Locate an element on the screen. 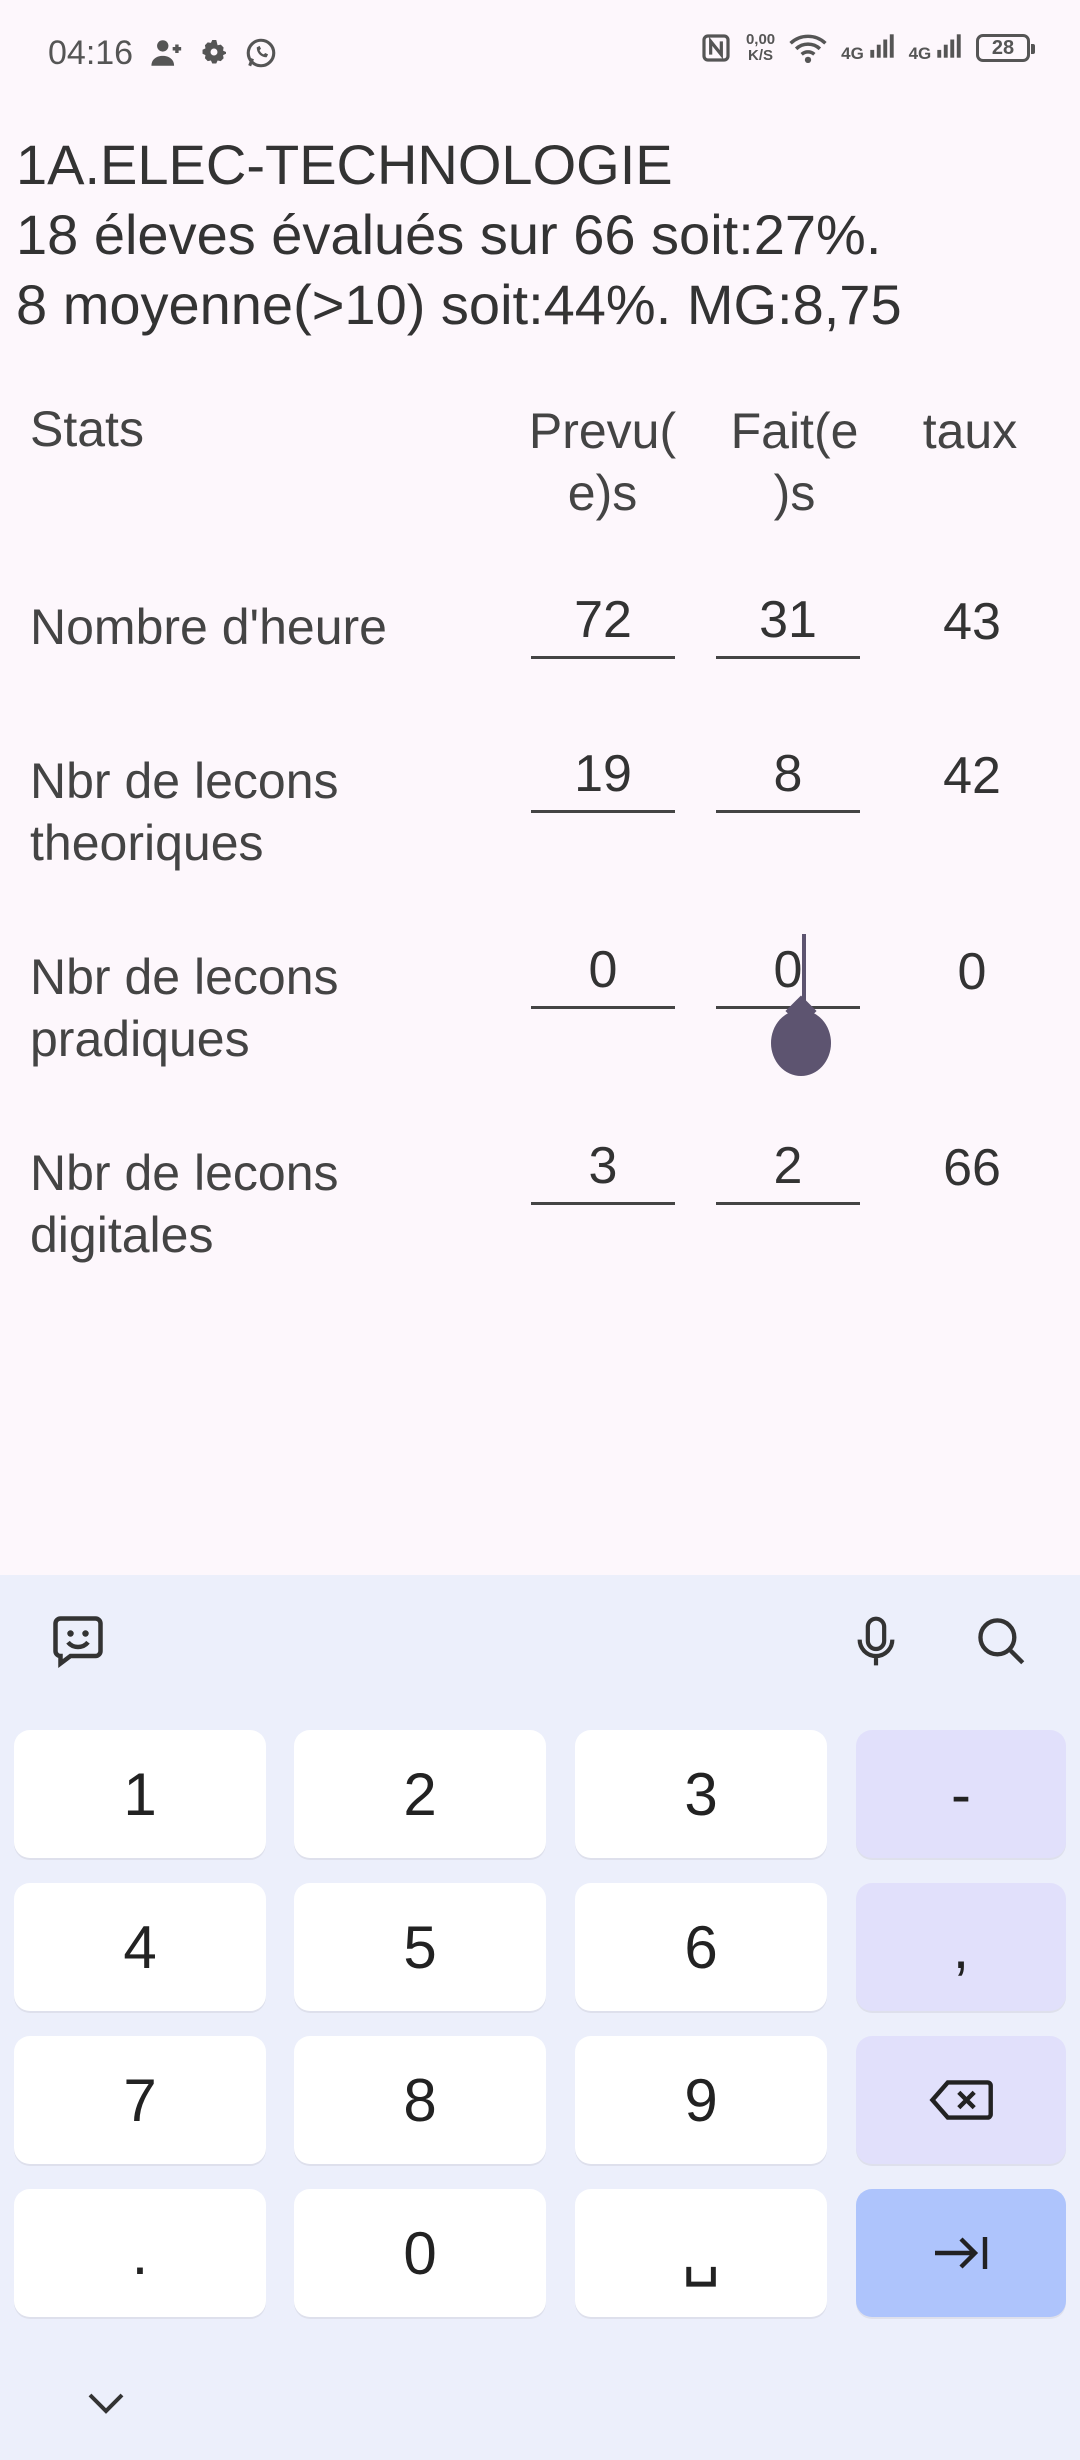 This screenshot has width=1080, height=2460. sim1-label: 4G is located at coordinates (852, 53).